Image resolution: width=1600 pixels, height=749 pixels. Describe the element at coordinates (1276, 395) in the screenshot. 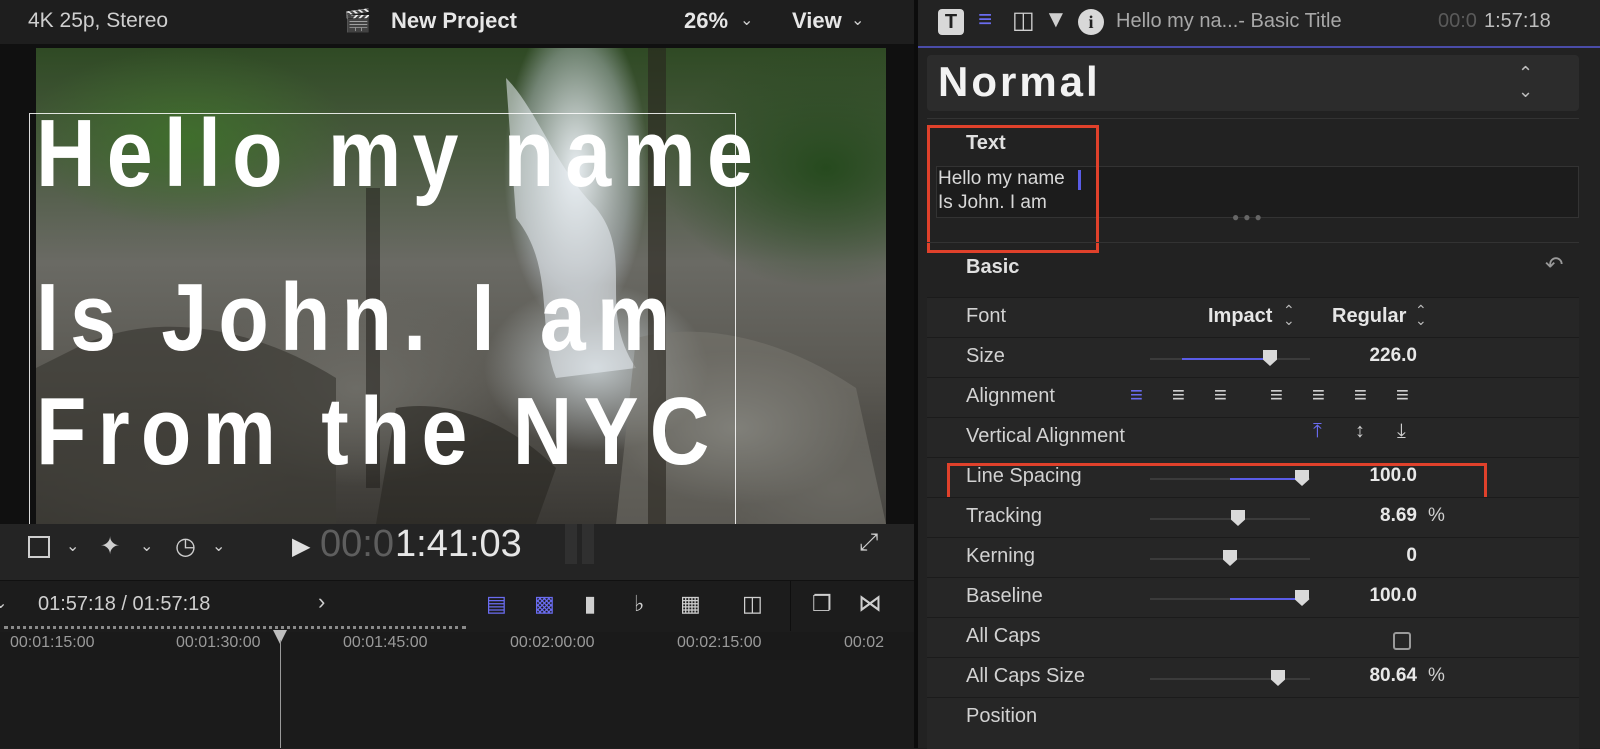

I see `justify-left-icon: ≡` at that location.